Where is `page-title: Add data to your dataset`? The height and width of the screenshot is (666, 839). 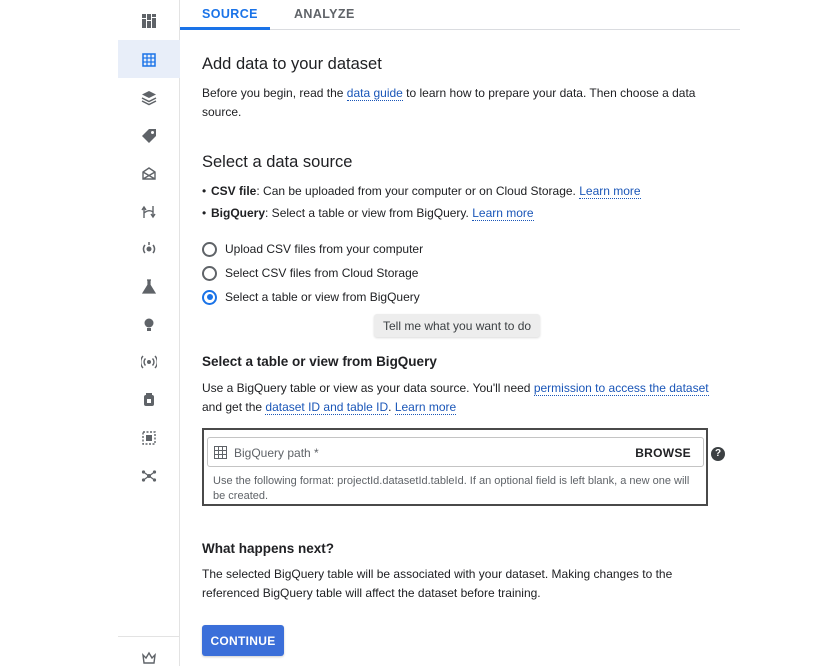
page-title: Add data to your dataset is located at coordinates (292, 64).